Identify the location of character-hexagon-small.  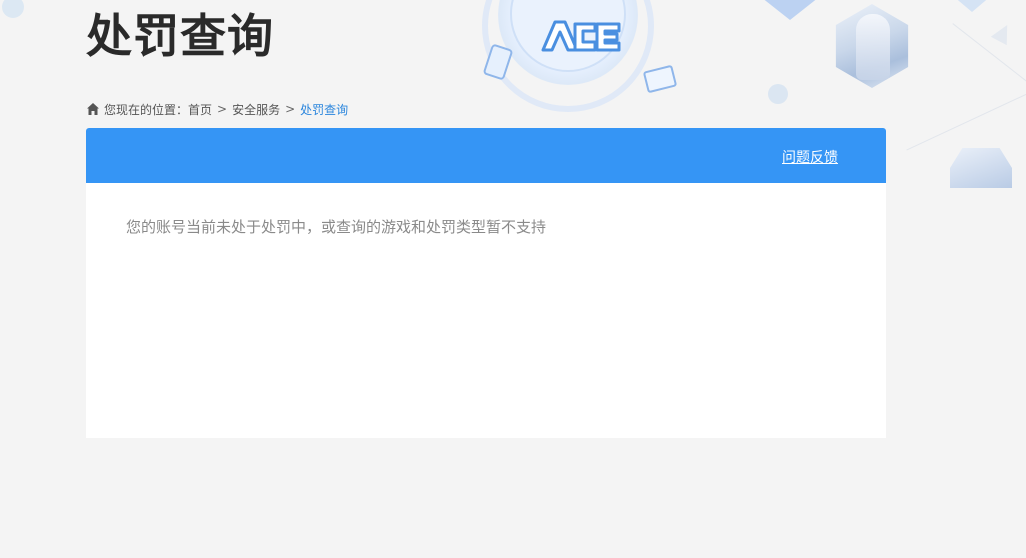
(981, 168).